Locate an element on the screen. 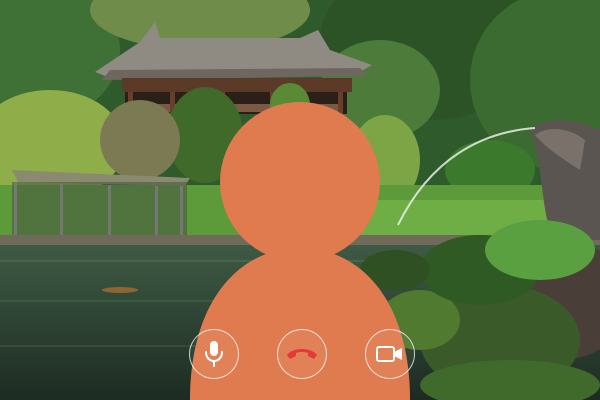  microphone-button is located at coordinates (214, 354).